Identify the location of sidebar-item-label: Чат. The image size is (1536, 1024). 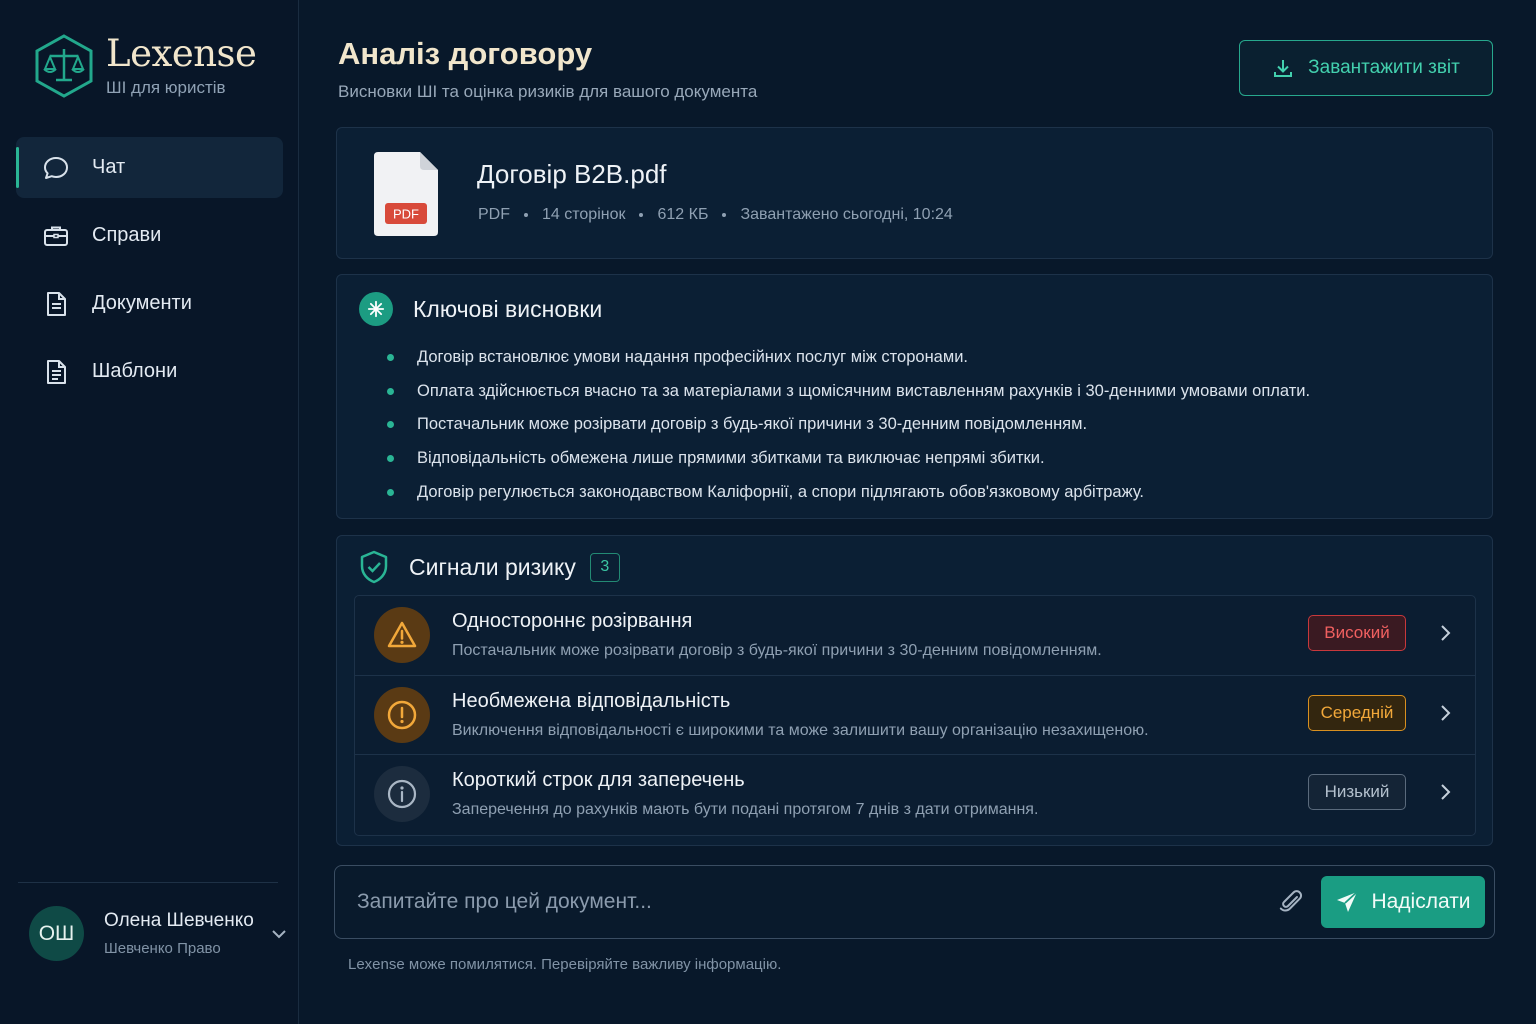
(109, 167).